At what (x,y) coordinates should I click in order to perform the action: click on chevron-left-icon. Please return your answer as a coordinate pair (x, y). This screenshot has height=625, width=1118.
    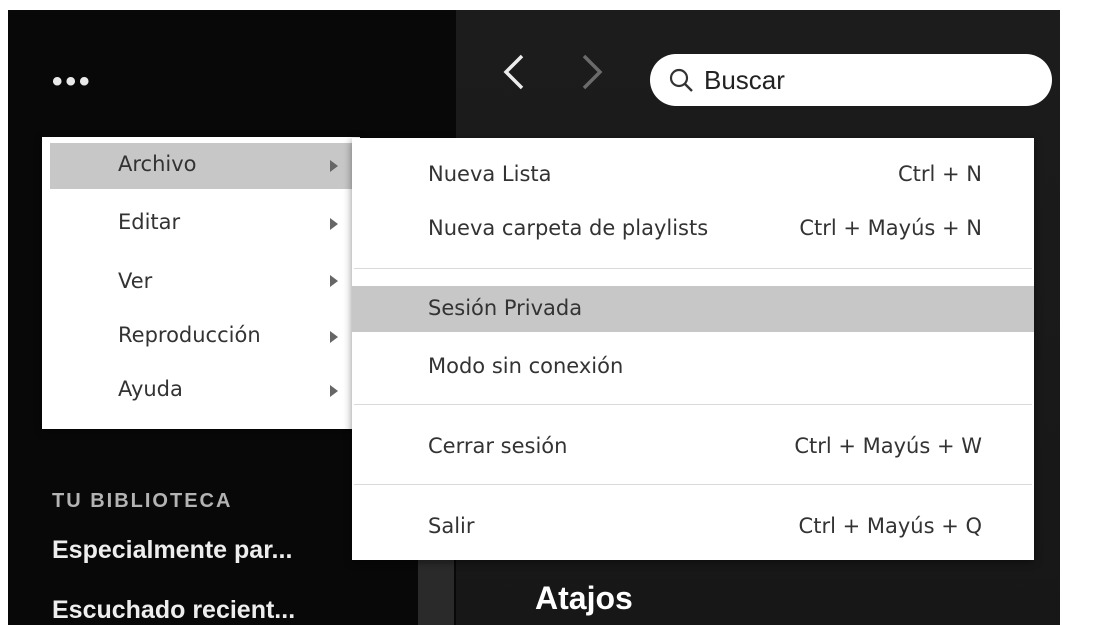
    Looking at the image, I should click on (513, 72).